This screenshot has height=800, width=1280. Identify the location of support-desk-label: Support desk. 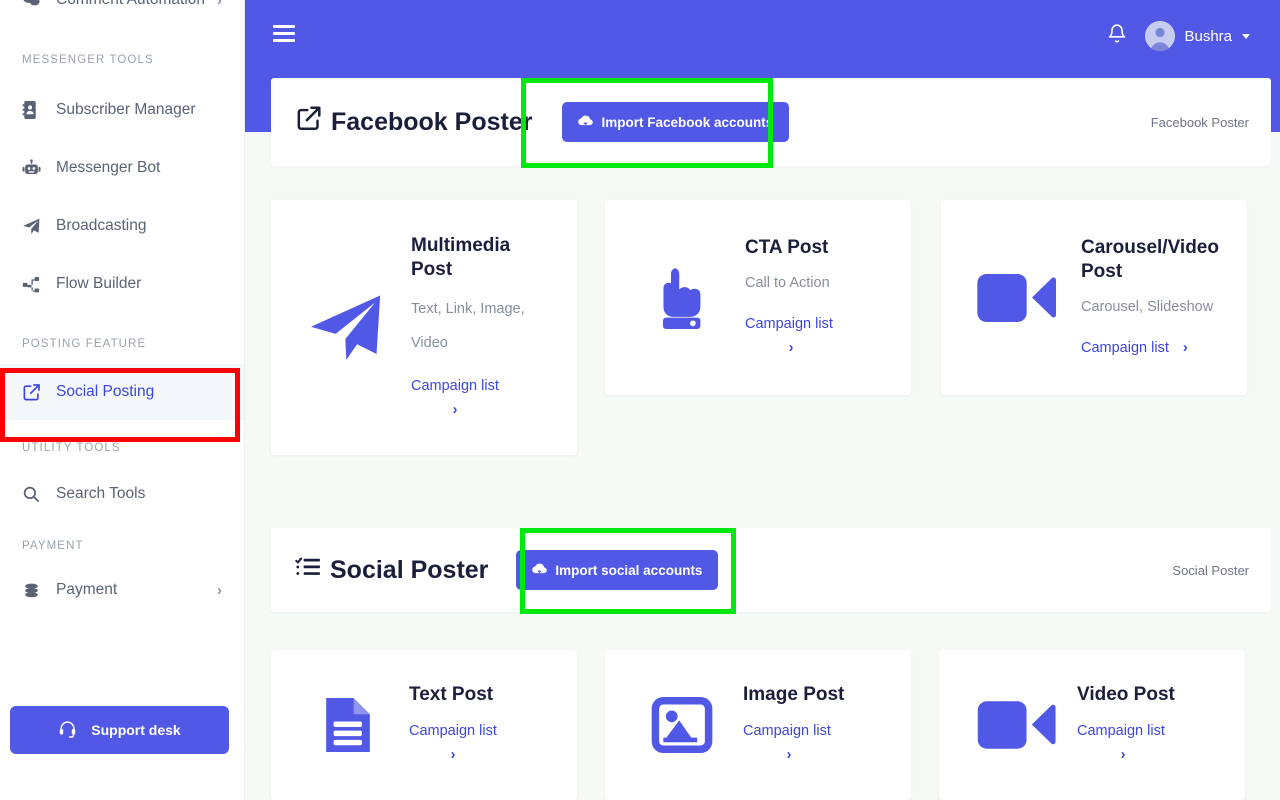
(136, 730).